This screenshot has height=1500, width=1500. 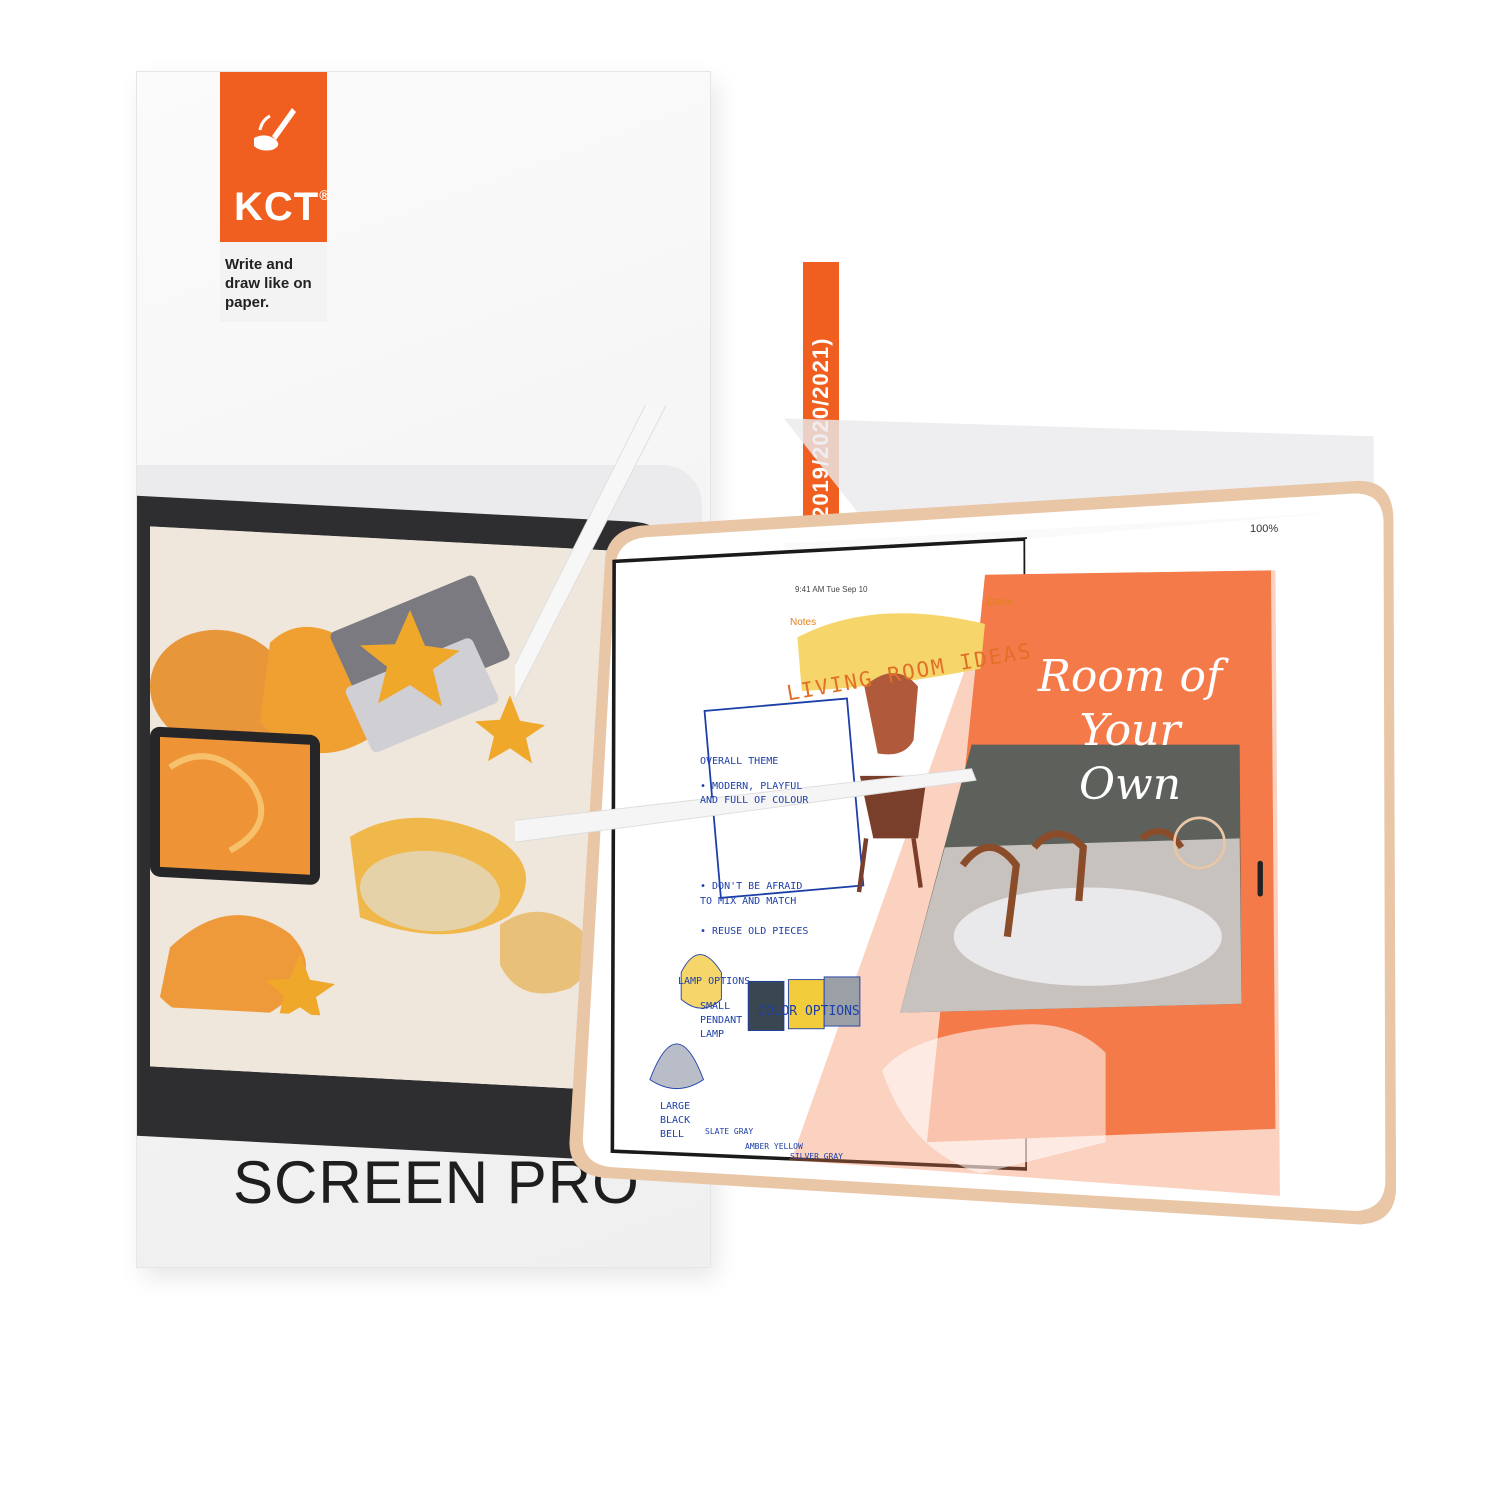 I want to click on notes-box-line: • MODERN, PLAYFUL, so click(x=751, y=786).